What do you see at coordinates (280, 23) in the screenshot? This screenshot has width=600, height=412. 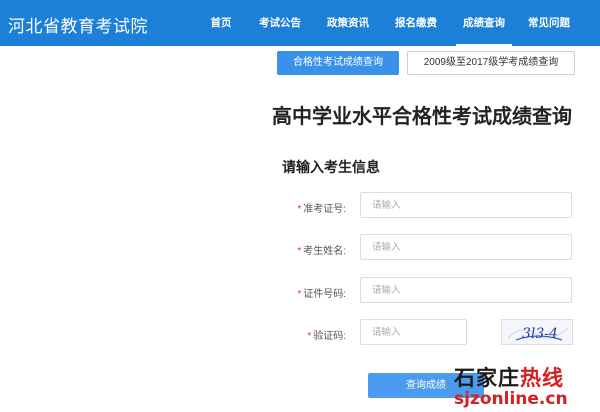 I see `nav-item-exam-notices: 考试公告` at bounding box center [280, 23].